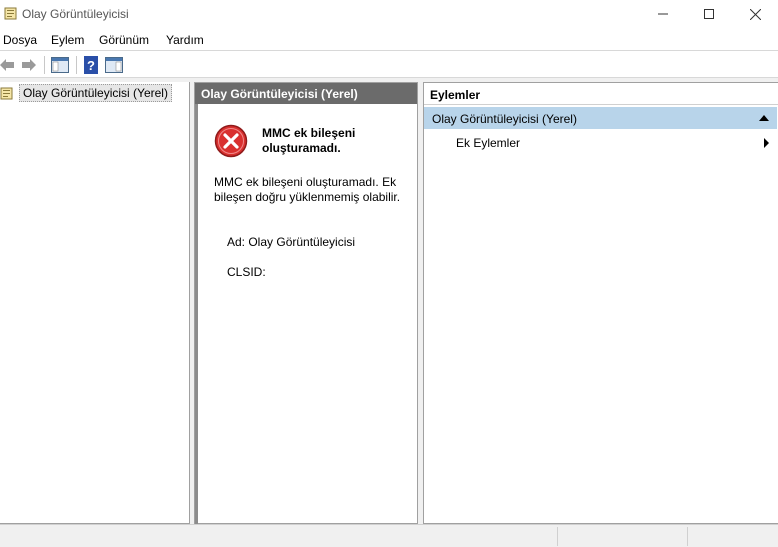  Describe the element at coordinates (764, 118) in the screenshot. I see `collapse-arrow-icon` at that location.